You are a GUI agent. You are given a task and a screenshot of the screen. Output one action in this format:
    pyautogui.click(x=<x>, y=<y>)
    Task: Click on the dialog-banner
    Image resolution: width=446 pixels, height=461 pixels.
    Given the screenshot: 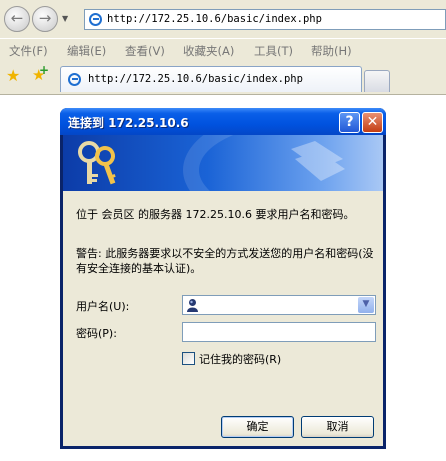 What is the action you would take?
    pyautogui.click(x=223, y=163)
    